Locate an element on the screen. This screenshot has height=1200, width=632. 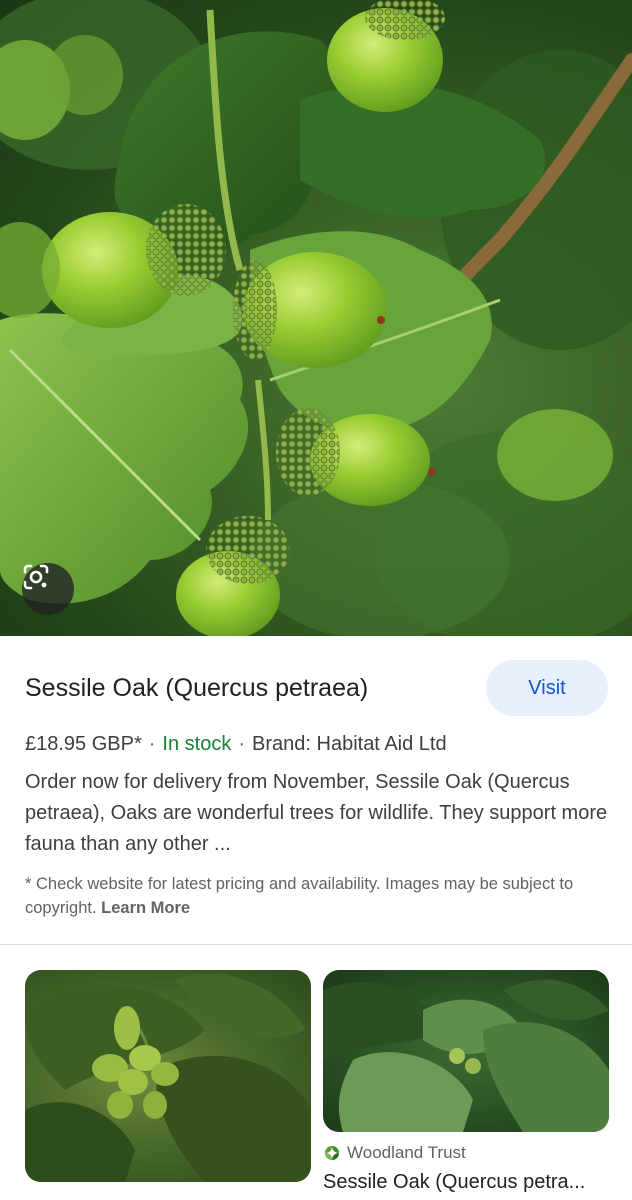
product-title: Sessile Oak (Quercus petraea) is located at coordinates (197, 688).